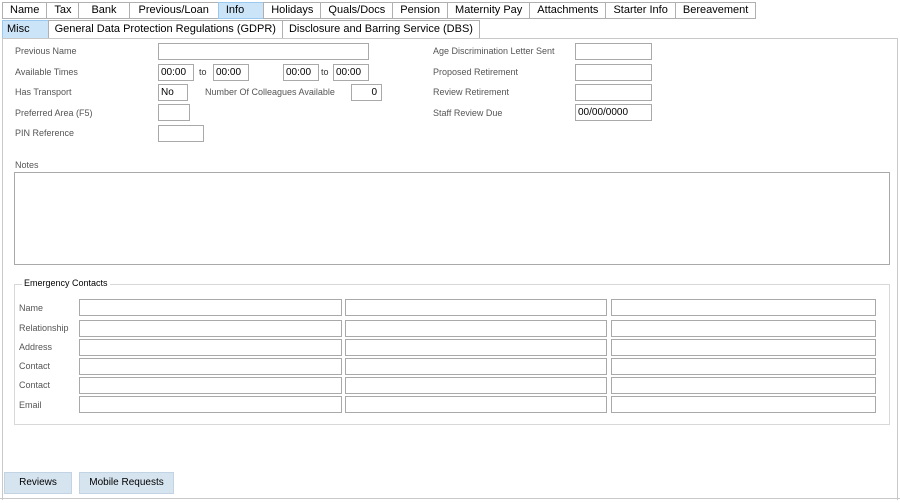  Describe the element at coordinates (203, 72) in the screenshot. I see `to-label-1: to` at that location.